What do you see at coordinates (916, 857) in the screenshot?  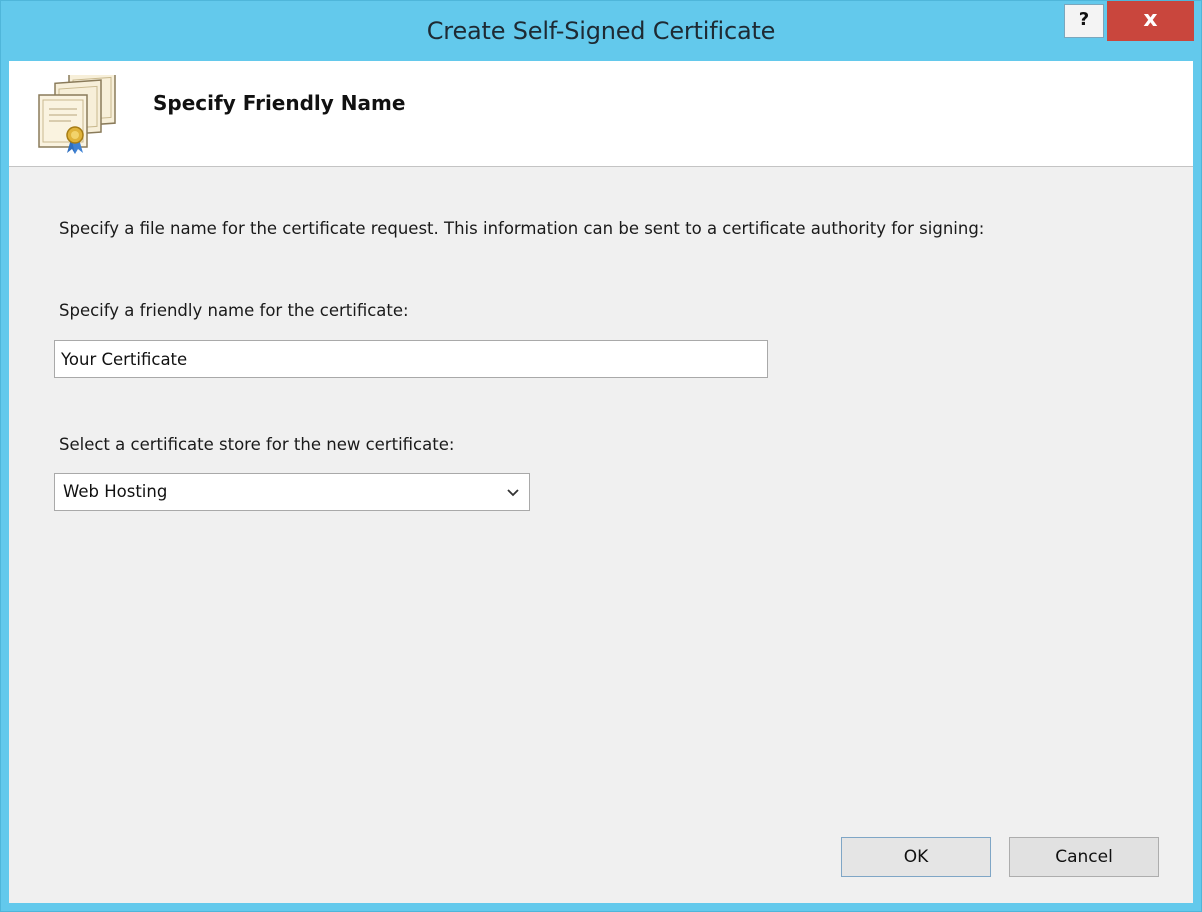 I see `ok-button: OK` at bounding box center [916, 857].